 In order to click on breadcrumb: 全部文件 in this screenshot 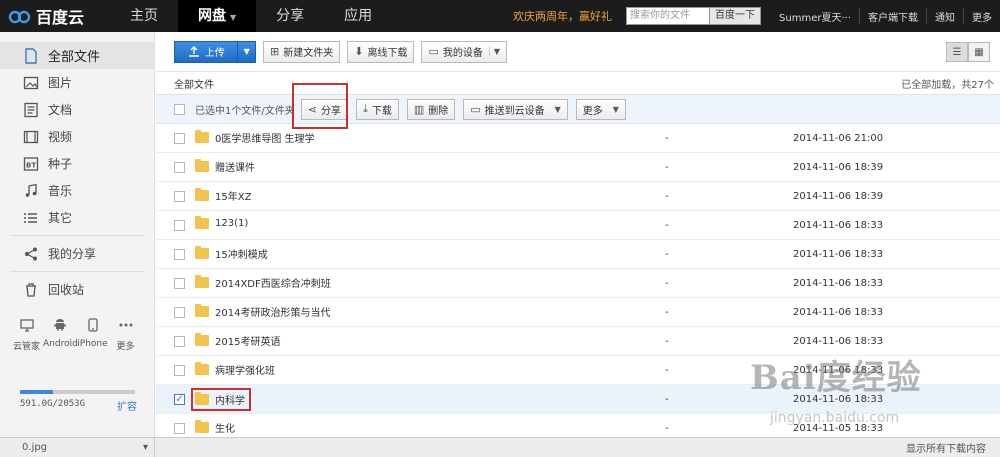, I will do `click(194, 83)`.